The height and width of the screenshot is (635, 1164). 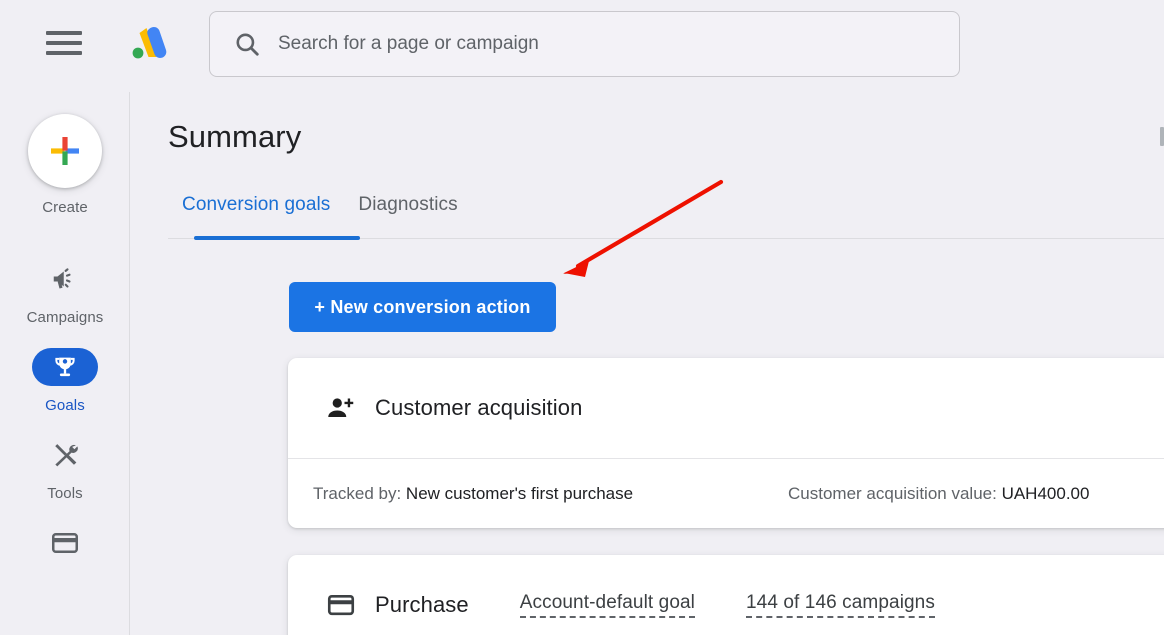 I want to click on search-bar, so click(x=584, y=44).